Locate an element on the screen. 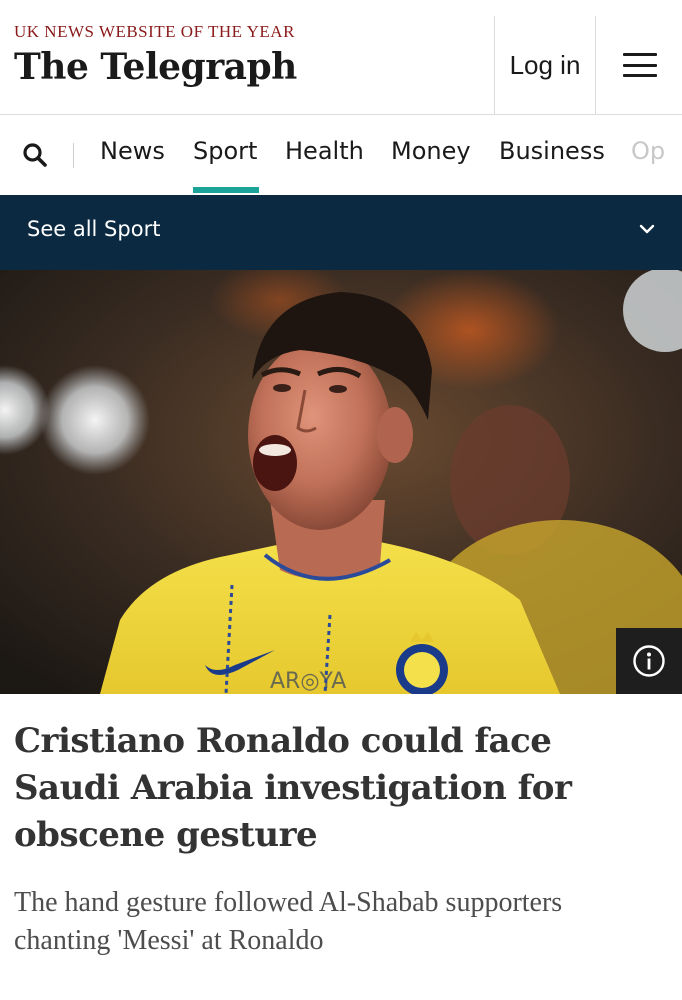  nav-item-opinion: Op is located at coordinates (648, 151).